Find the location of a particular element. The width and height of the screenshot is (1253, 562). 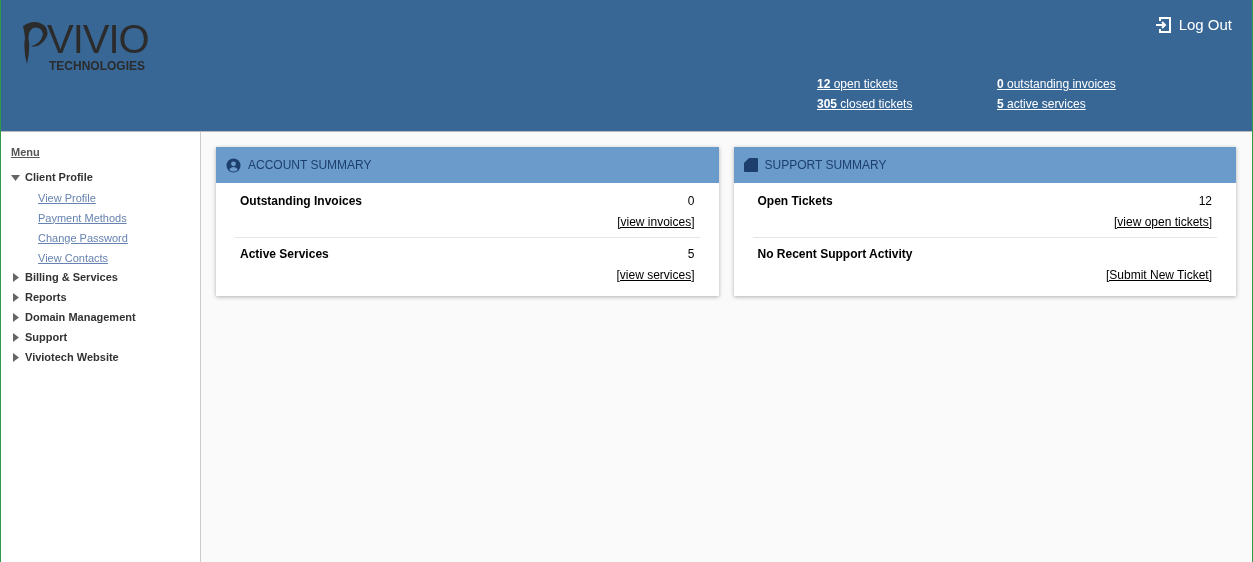

panel-title: SUPPORT SUMMARY is located at coordinates (825, 165).